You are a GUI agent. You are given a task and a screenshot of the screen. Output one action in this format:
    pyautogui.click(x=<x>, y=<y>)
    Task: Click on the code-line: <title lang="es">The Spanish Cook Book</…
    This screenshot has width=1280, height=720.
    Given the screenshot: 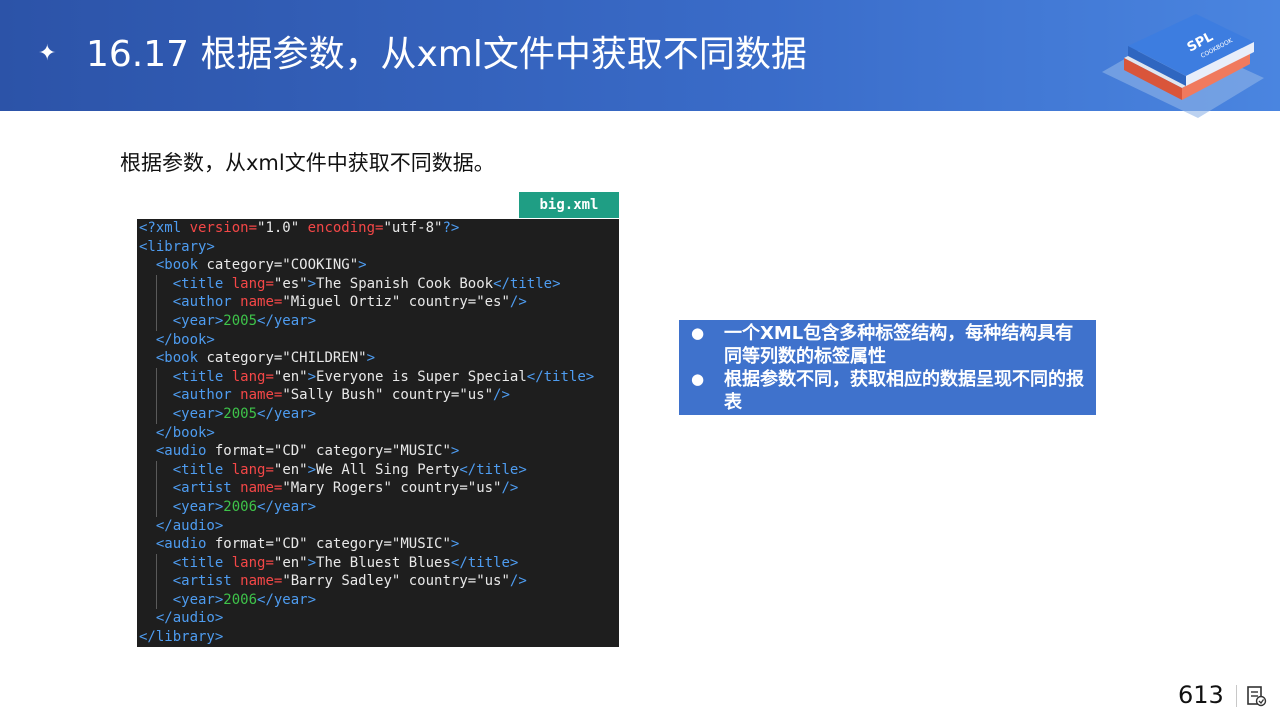 What is the action you would take?
    pyautogui.click(x=378, y=284)
    